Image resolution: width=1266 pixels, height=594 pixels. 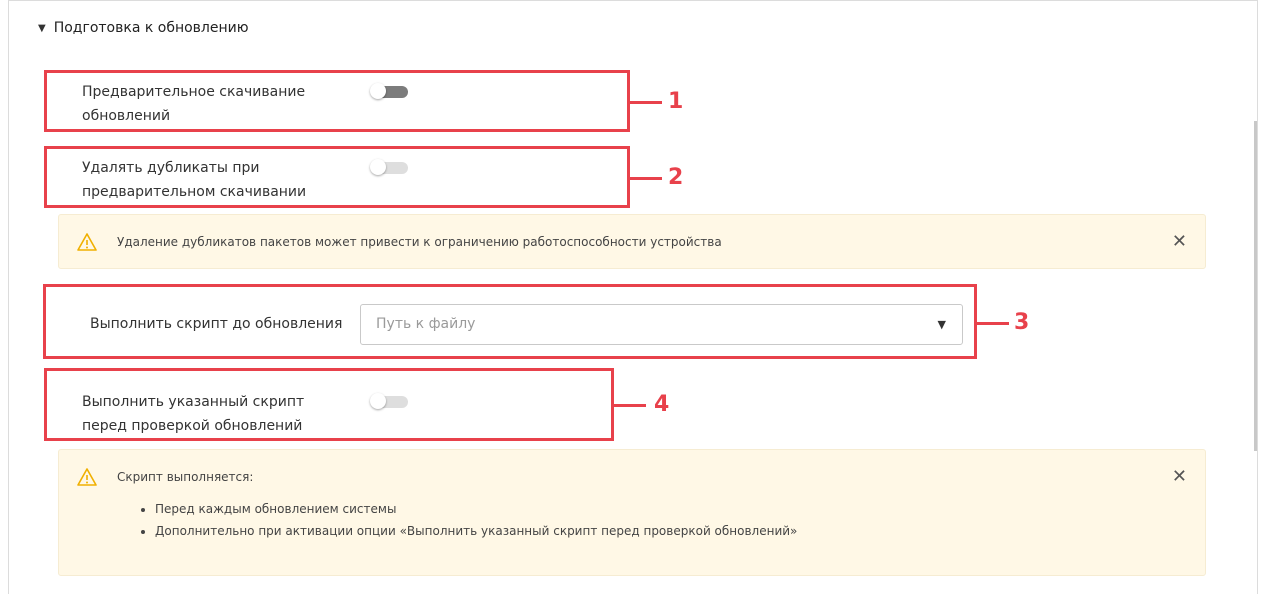 What do you see at coordinates (185, 477) in the screenshot?
I see `warning-title: Скрипт выполняется:` at bounding box center [185, 477].